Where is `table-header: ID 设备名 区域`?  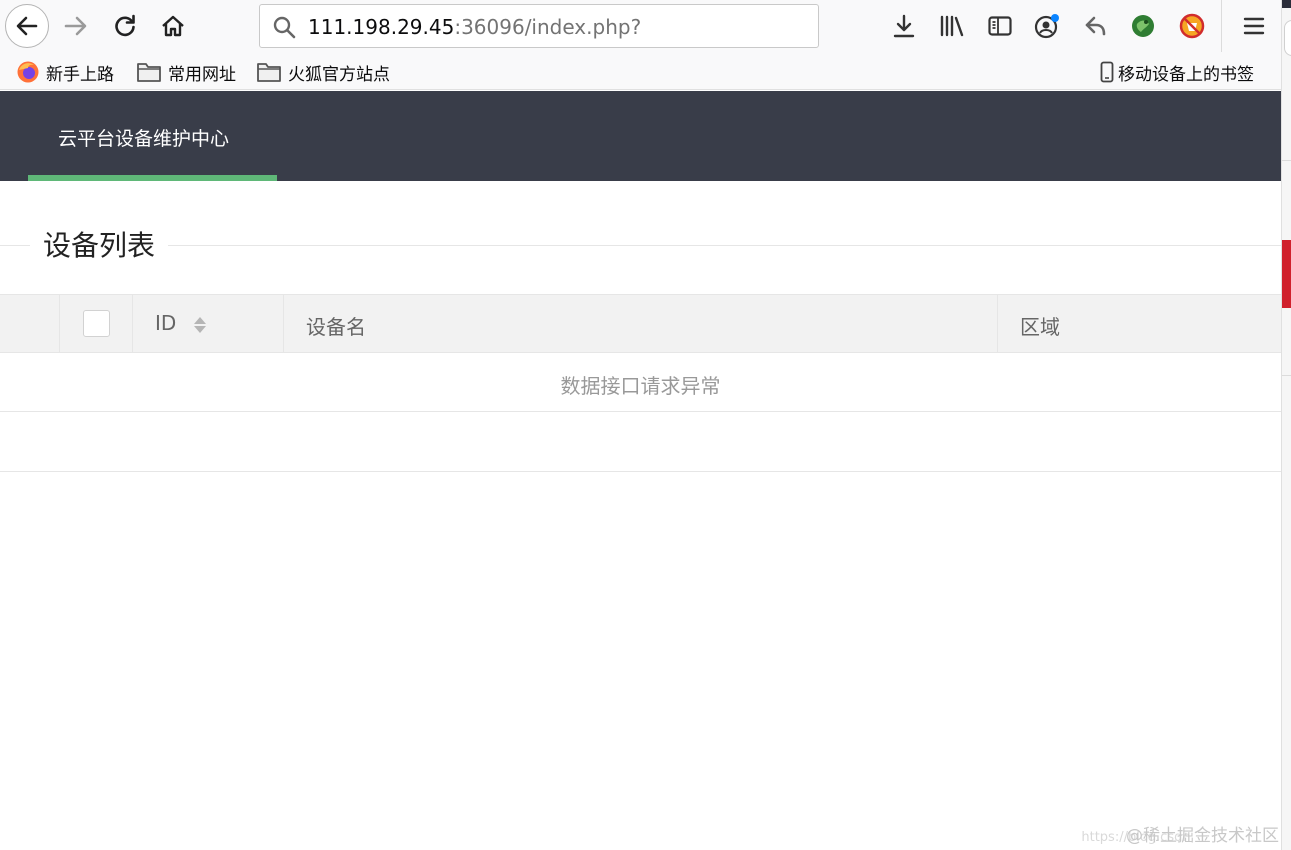
table-header: ID 设备名 区域 is located at coordinates (640, 323).